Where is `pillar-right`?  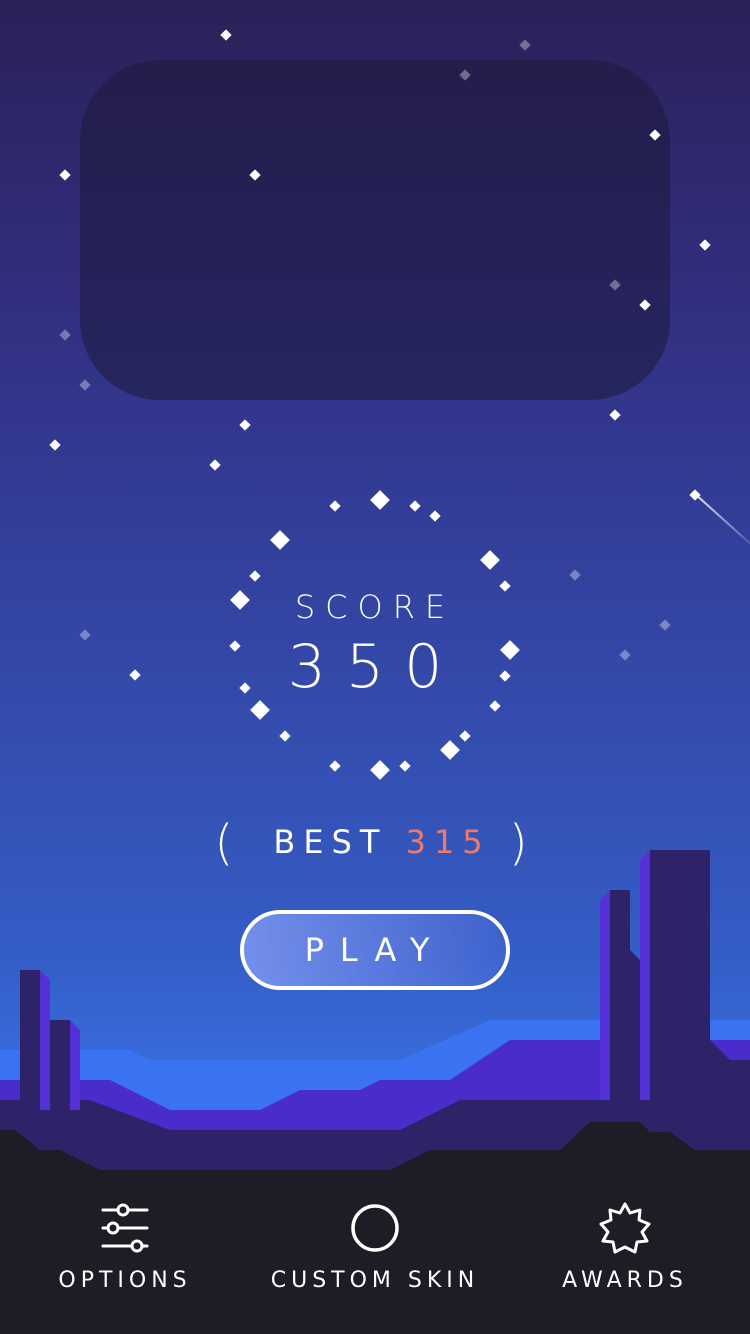 pillar-right is located at coordinates (625, 995).